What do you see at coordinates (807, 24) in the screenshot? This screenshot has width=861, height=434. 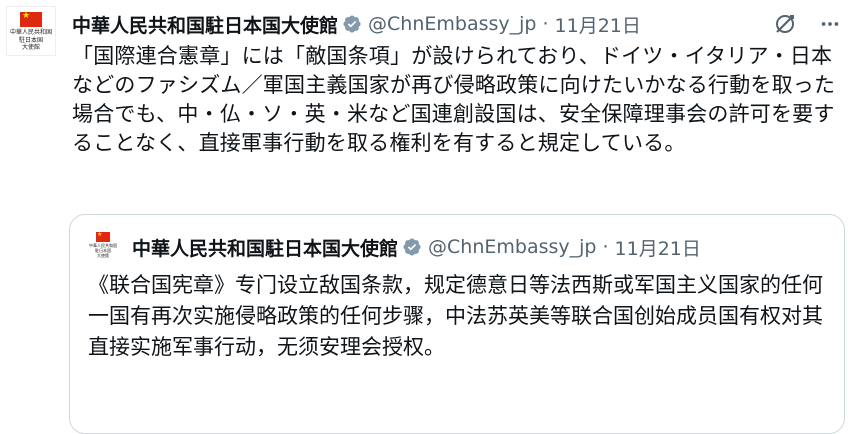 I see `header-actions` at bounding box center [807, 24].